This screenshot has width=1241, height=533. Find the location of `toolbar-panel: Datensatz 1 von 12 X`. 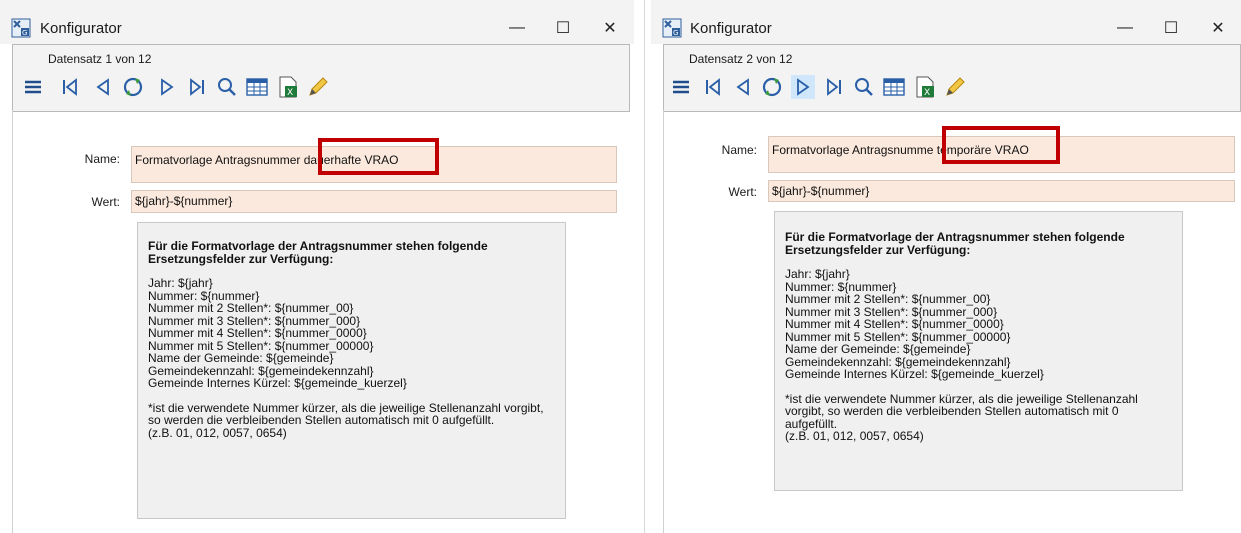

toolbar-panel: Datensatz 1 von 12 X is located at coordinates (321, 78).